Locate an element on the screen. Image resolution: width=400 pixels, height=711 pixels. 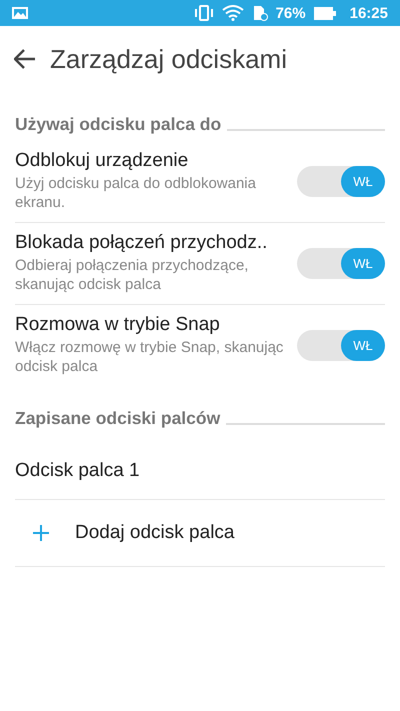
fingerprint-entry: Odcisk palca 1 is located at coordinates (77, 471).